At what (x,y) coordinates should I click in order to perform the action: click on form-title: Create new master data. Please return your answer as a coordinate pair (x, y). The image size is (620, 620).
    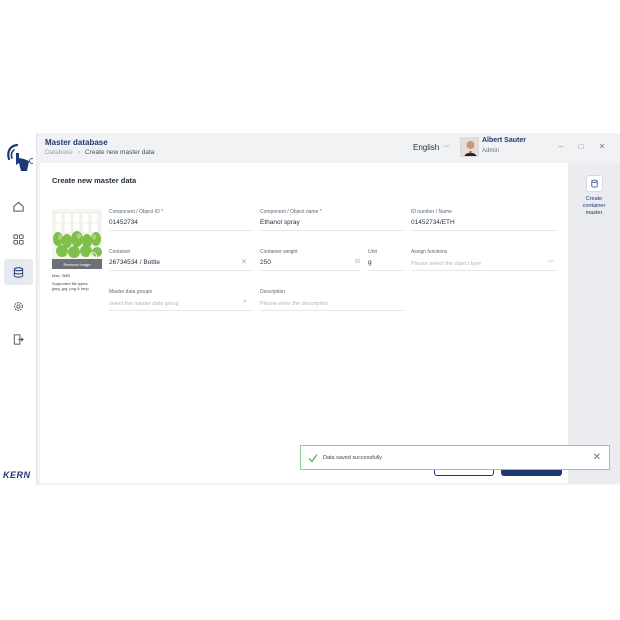
    Looking at the image, I should click on (94, 180).